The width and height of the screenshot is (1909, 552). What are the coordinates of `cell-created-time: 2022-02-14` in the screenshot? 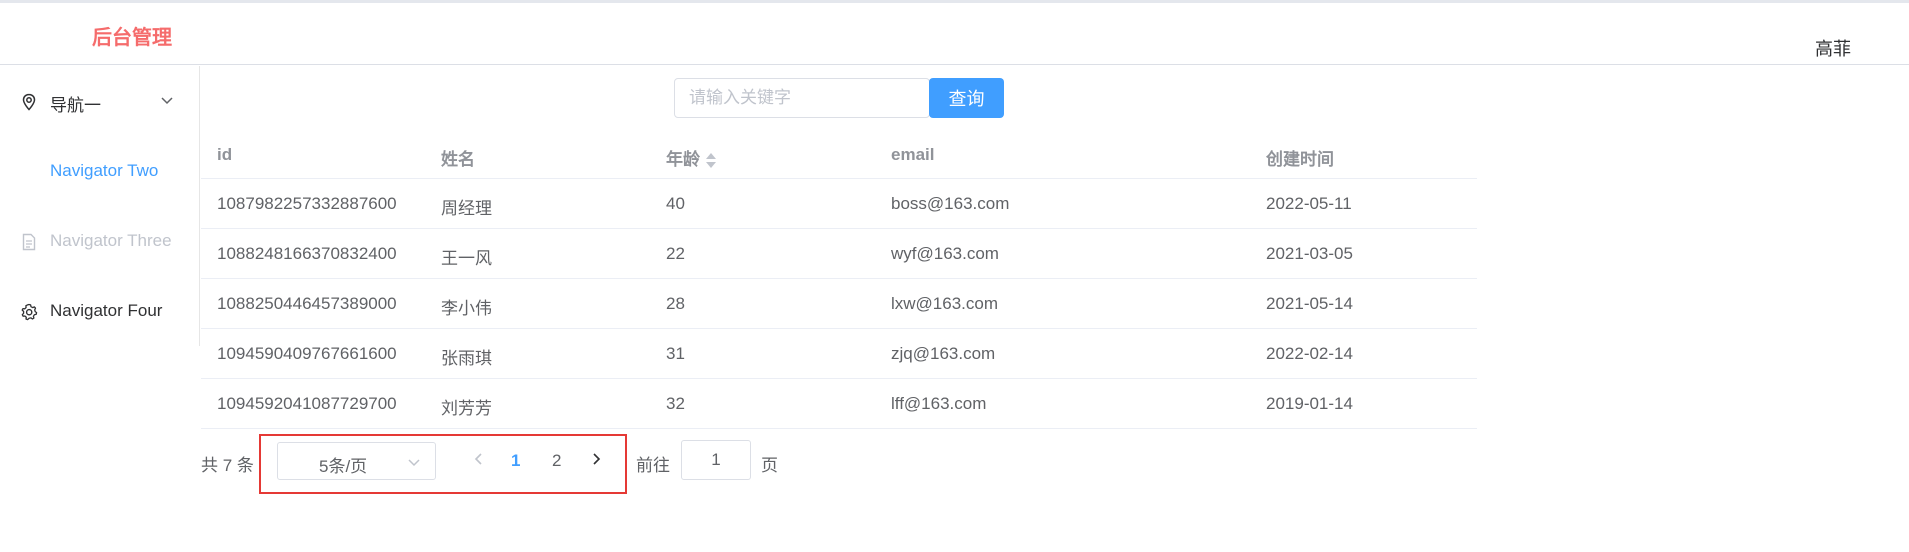 It's located at (1309, 353).